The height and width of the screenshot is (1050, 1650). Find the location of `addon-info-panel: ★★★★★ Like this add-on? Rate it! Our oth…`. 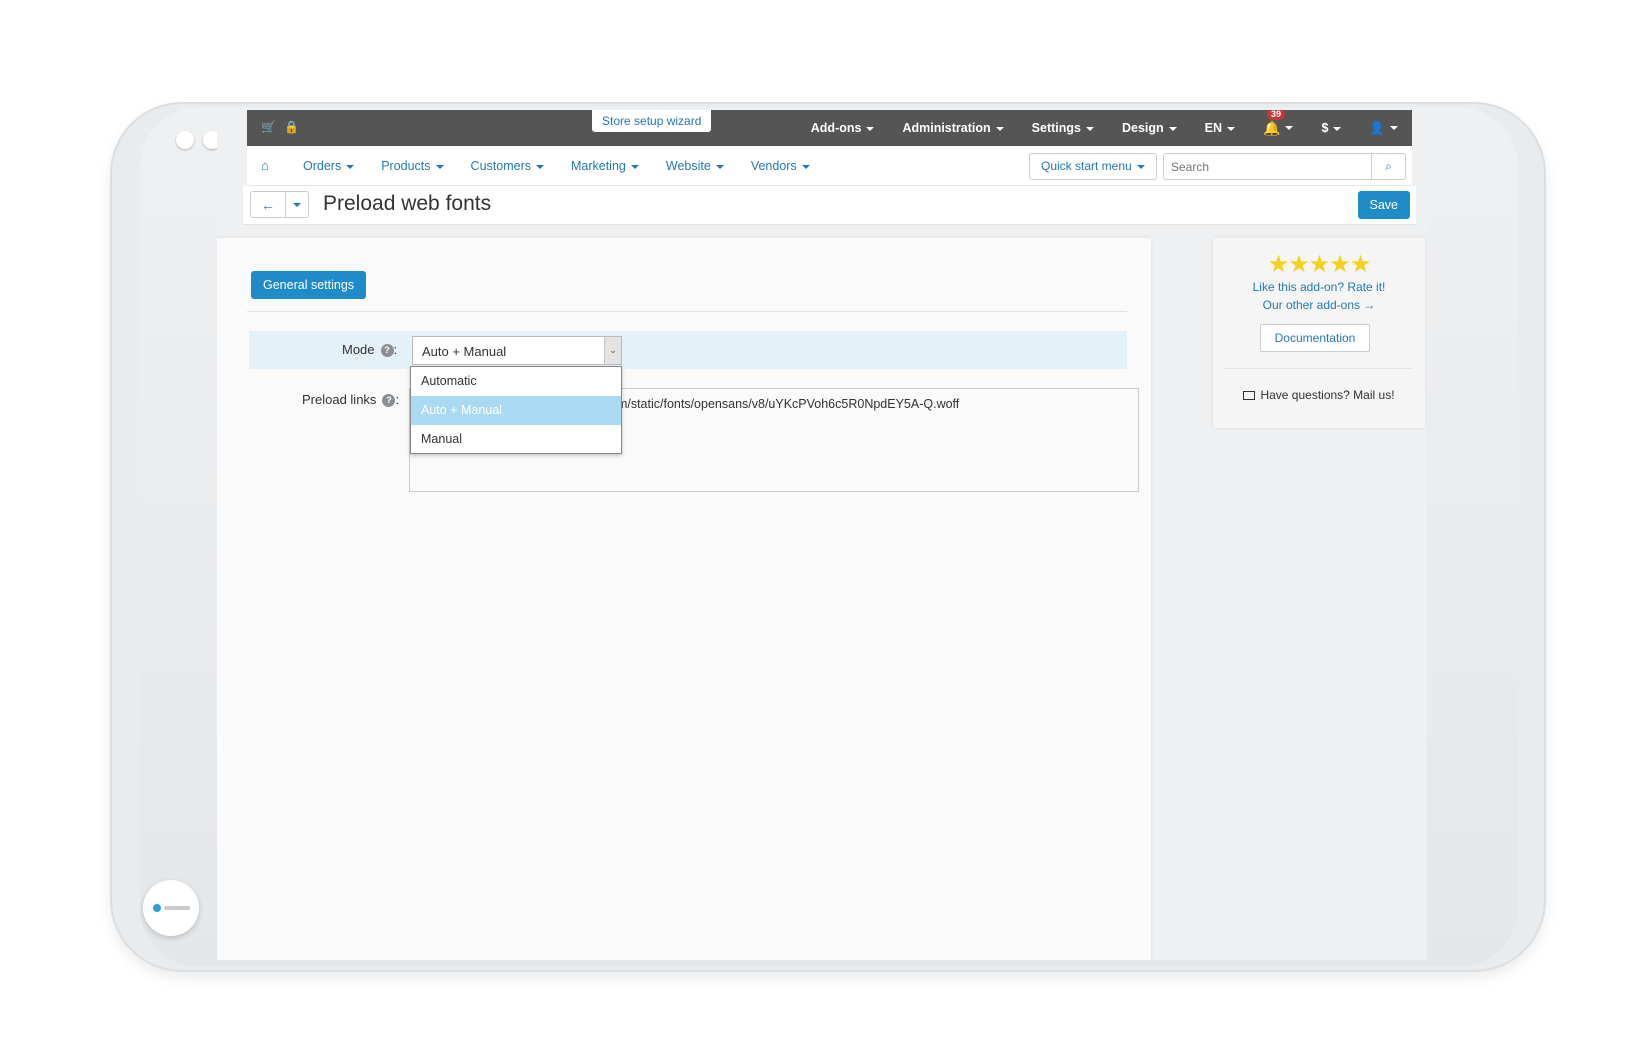

addon-info-panel: ★★★★★ Like this add-on? Rate it! Our oth… is located at coordinates (1319, 333).